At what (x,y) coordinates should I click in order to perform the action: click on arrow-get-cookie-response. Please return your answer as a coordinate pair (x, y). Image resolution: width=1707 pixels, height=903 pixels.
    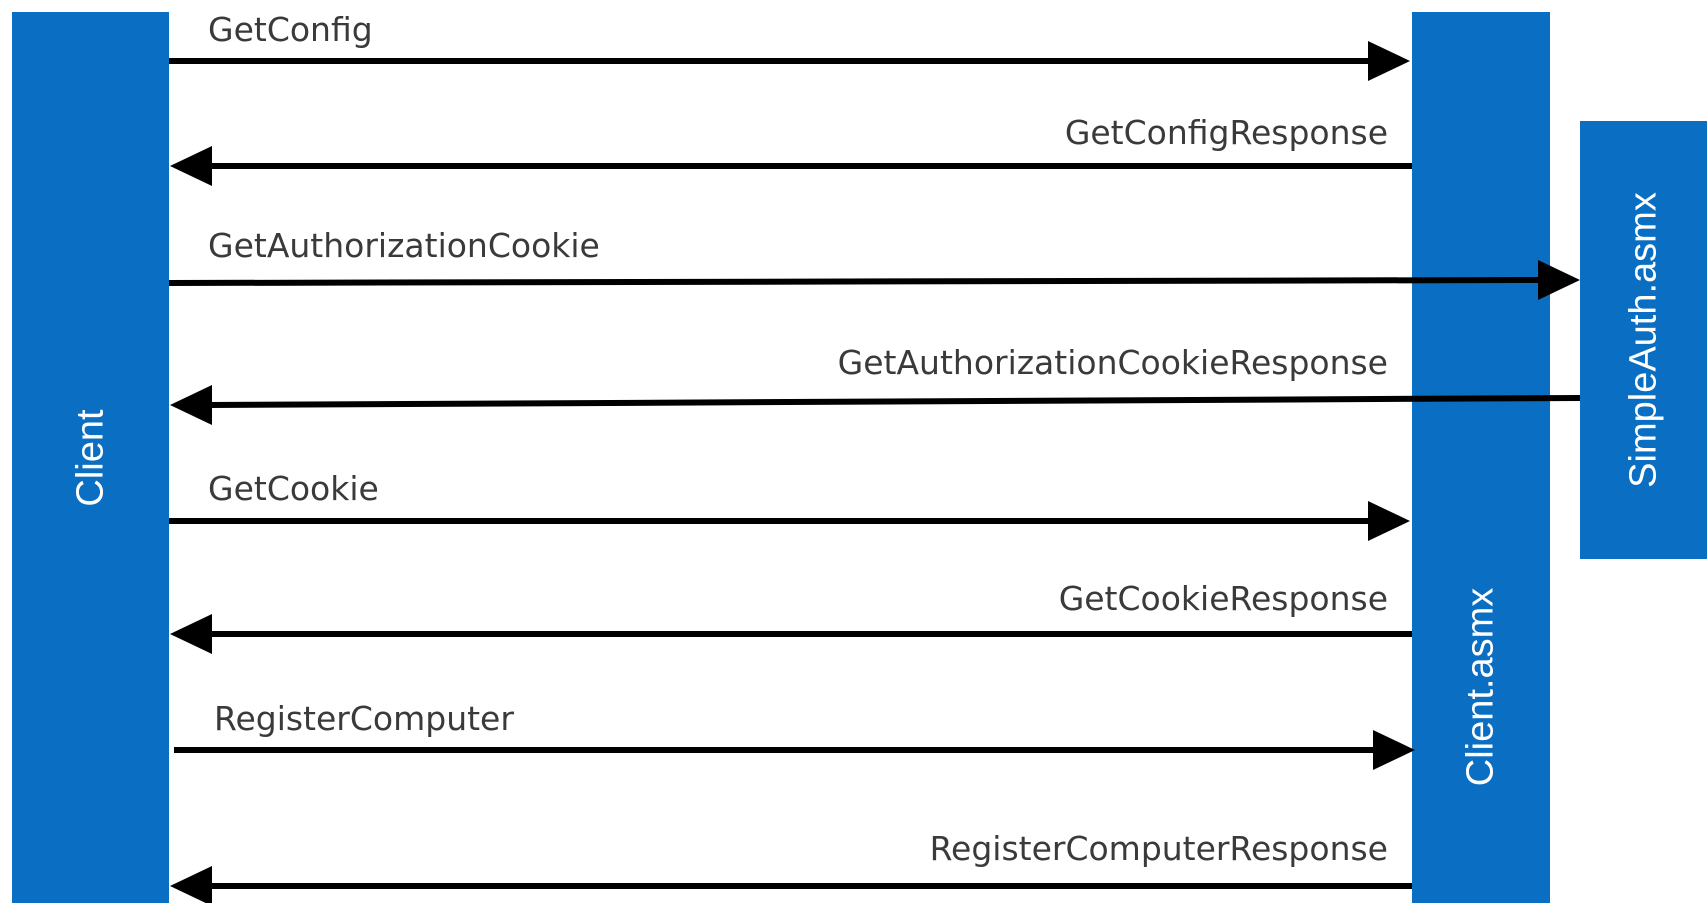
    Looking at the image, I should click on (791, 634).